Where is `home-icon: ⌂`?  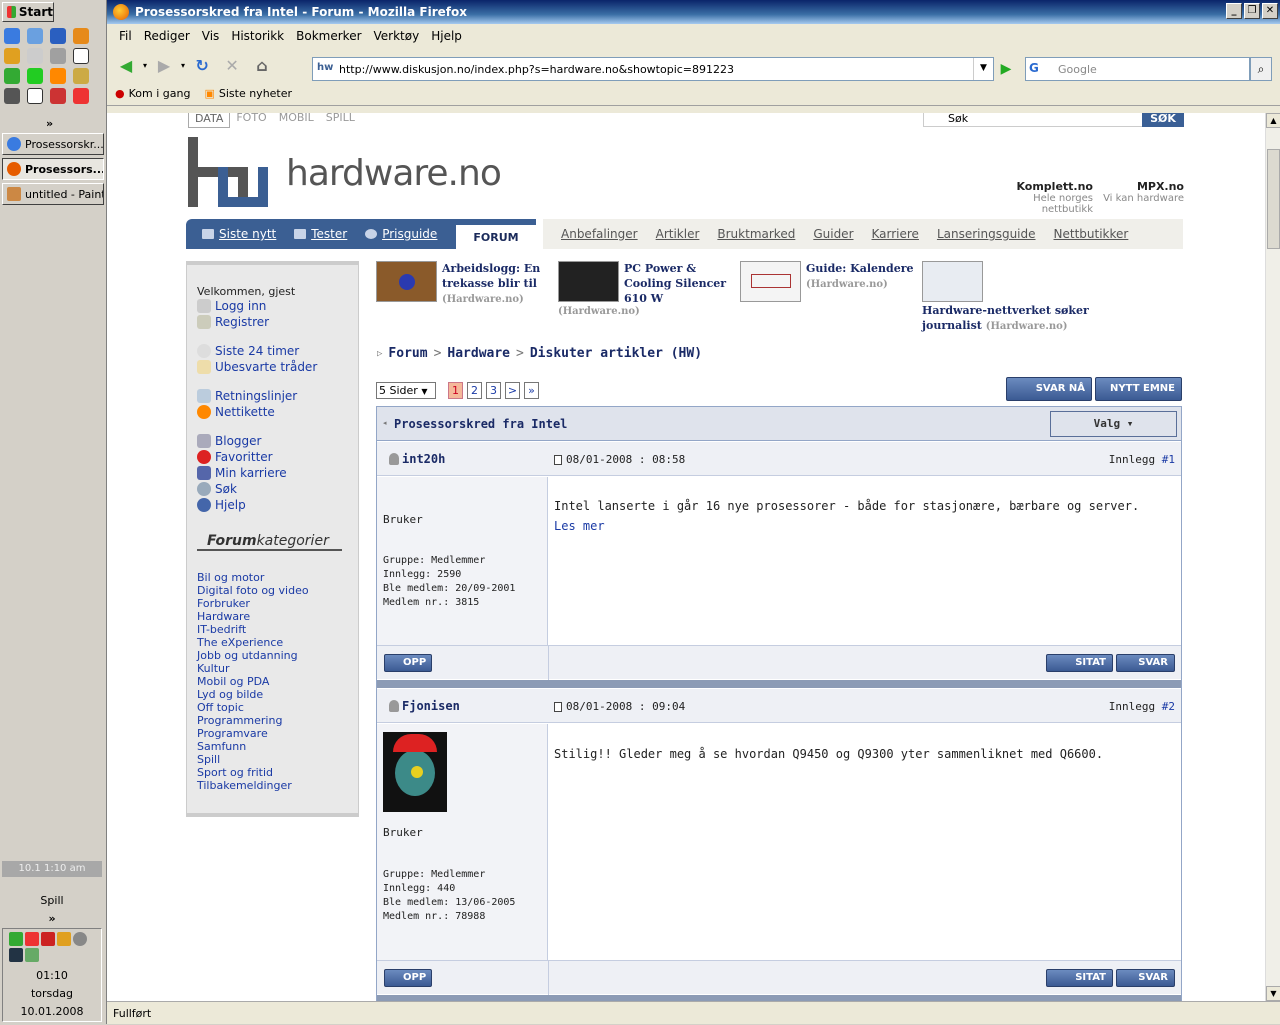 home-icon: ⌂ is located at coordinates (262, 65).